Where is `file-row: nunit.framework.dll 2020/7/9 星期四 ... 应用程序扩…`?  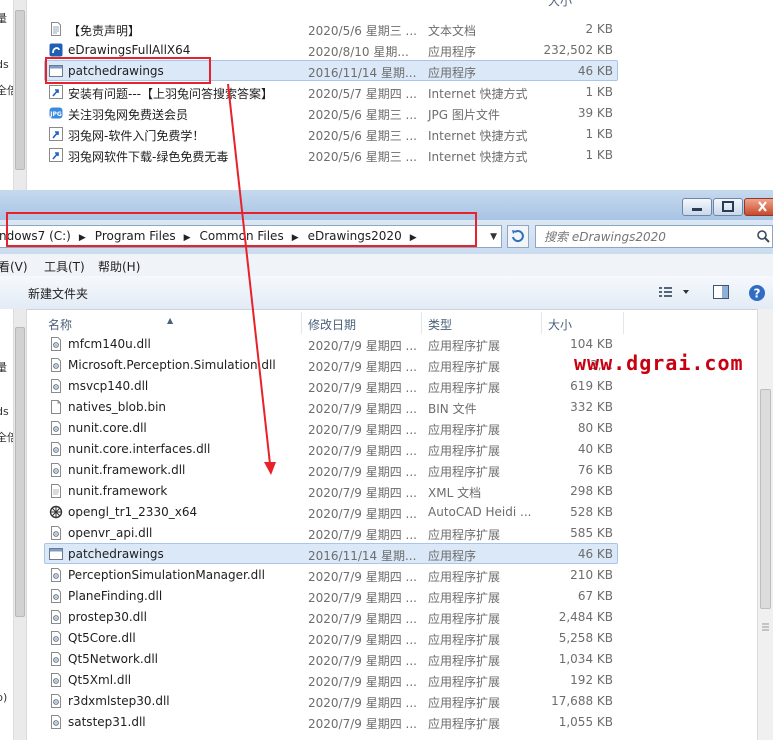 file-row: nunit.framework.dll 2020/7/9 星期四 ... 应用程序扩… is located at coordinates (331, 469).